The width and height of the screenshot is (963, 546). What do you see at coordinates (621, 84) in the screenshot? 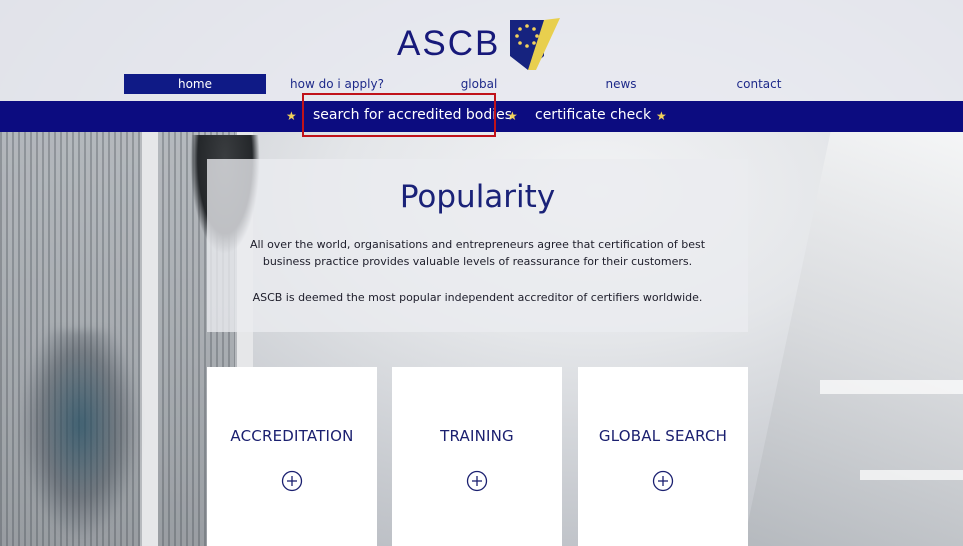
I see `nav-news: news` at bounding box center [621, 84].